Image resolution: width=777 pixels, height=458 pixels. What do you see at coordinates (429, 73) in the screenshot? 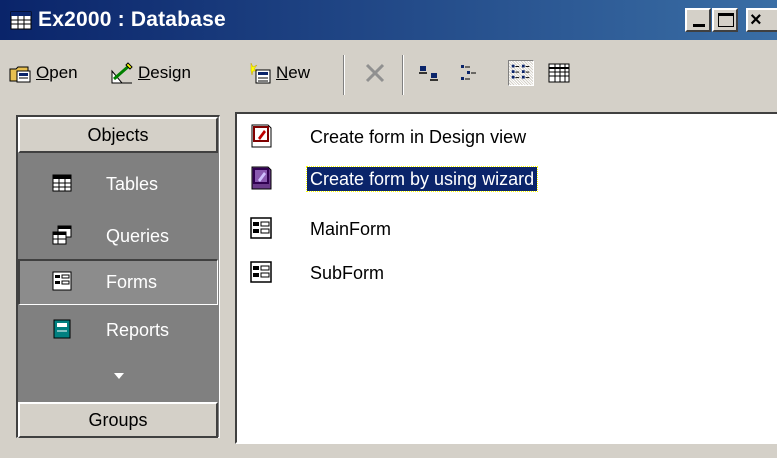
I see `large-icons-icon` at bounding box center [429, 73].